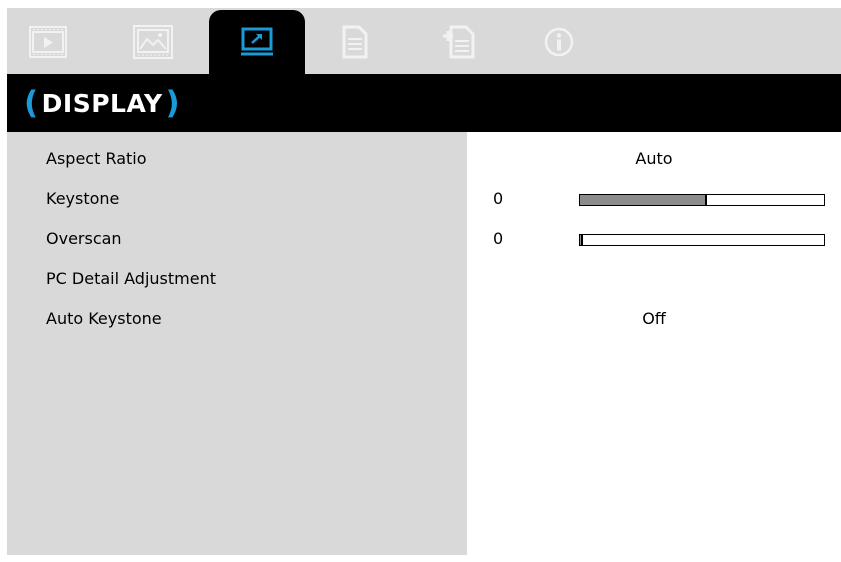 The width and height of the screenshot is (841, 562). What do you see at coordinates (498, 238) in the screenshot?
I see `overscan-value: 0` at bounding box center [498, 238].